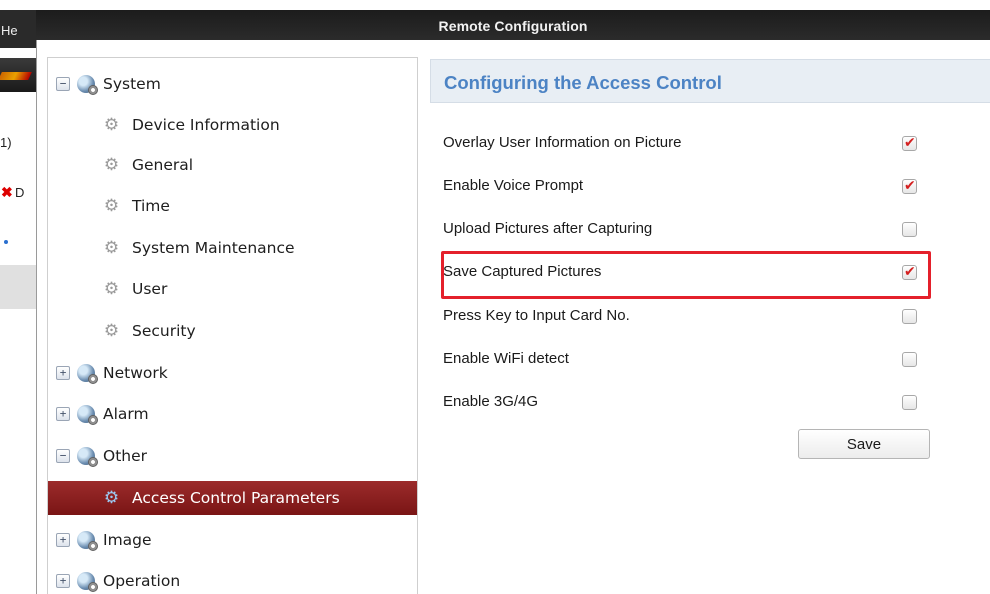  What do you see at coordinates (232, 579) in the screenshot?
I see `tree-item-operation: + Operation` at bounding box center [232, 579].